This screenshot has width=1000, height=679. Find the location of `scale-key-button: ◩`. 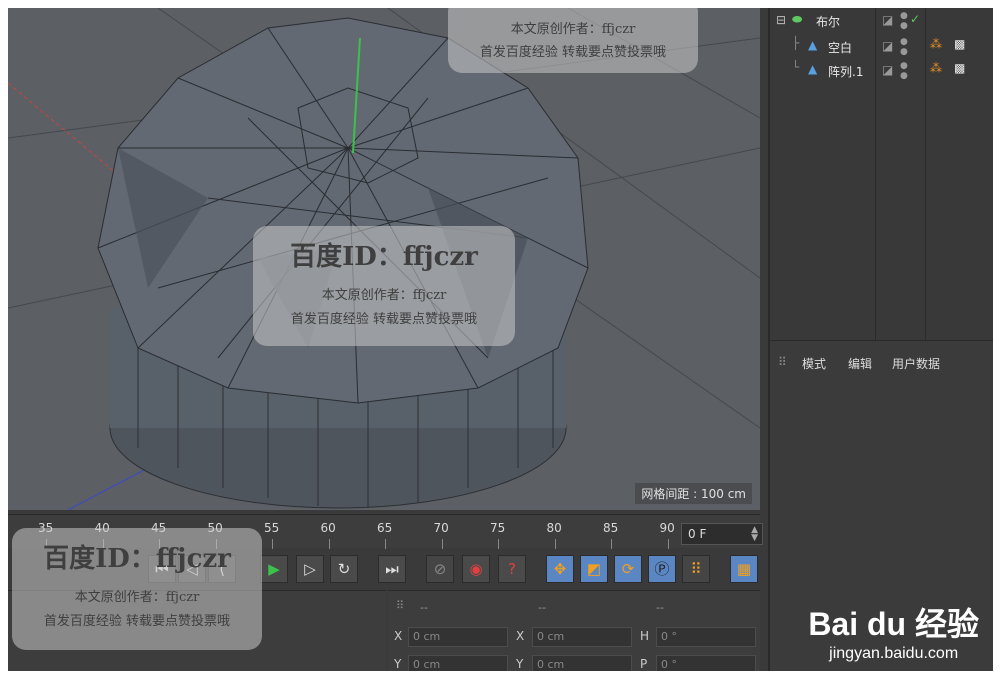

scale-key-button: ◩ is located at coordinates (594, 569).